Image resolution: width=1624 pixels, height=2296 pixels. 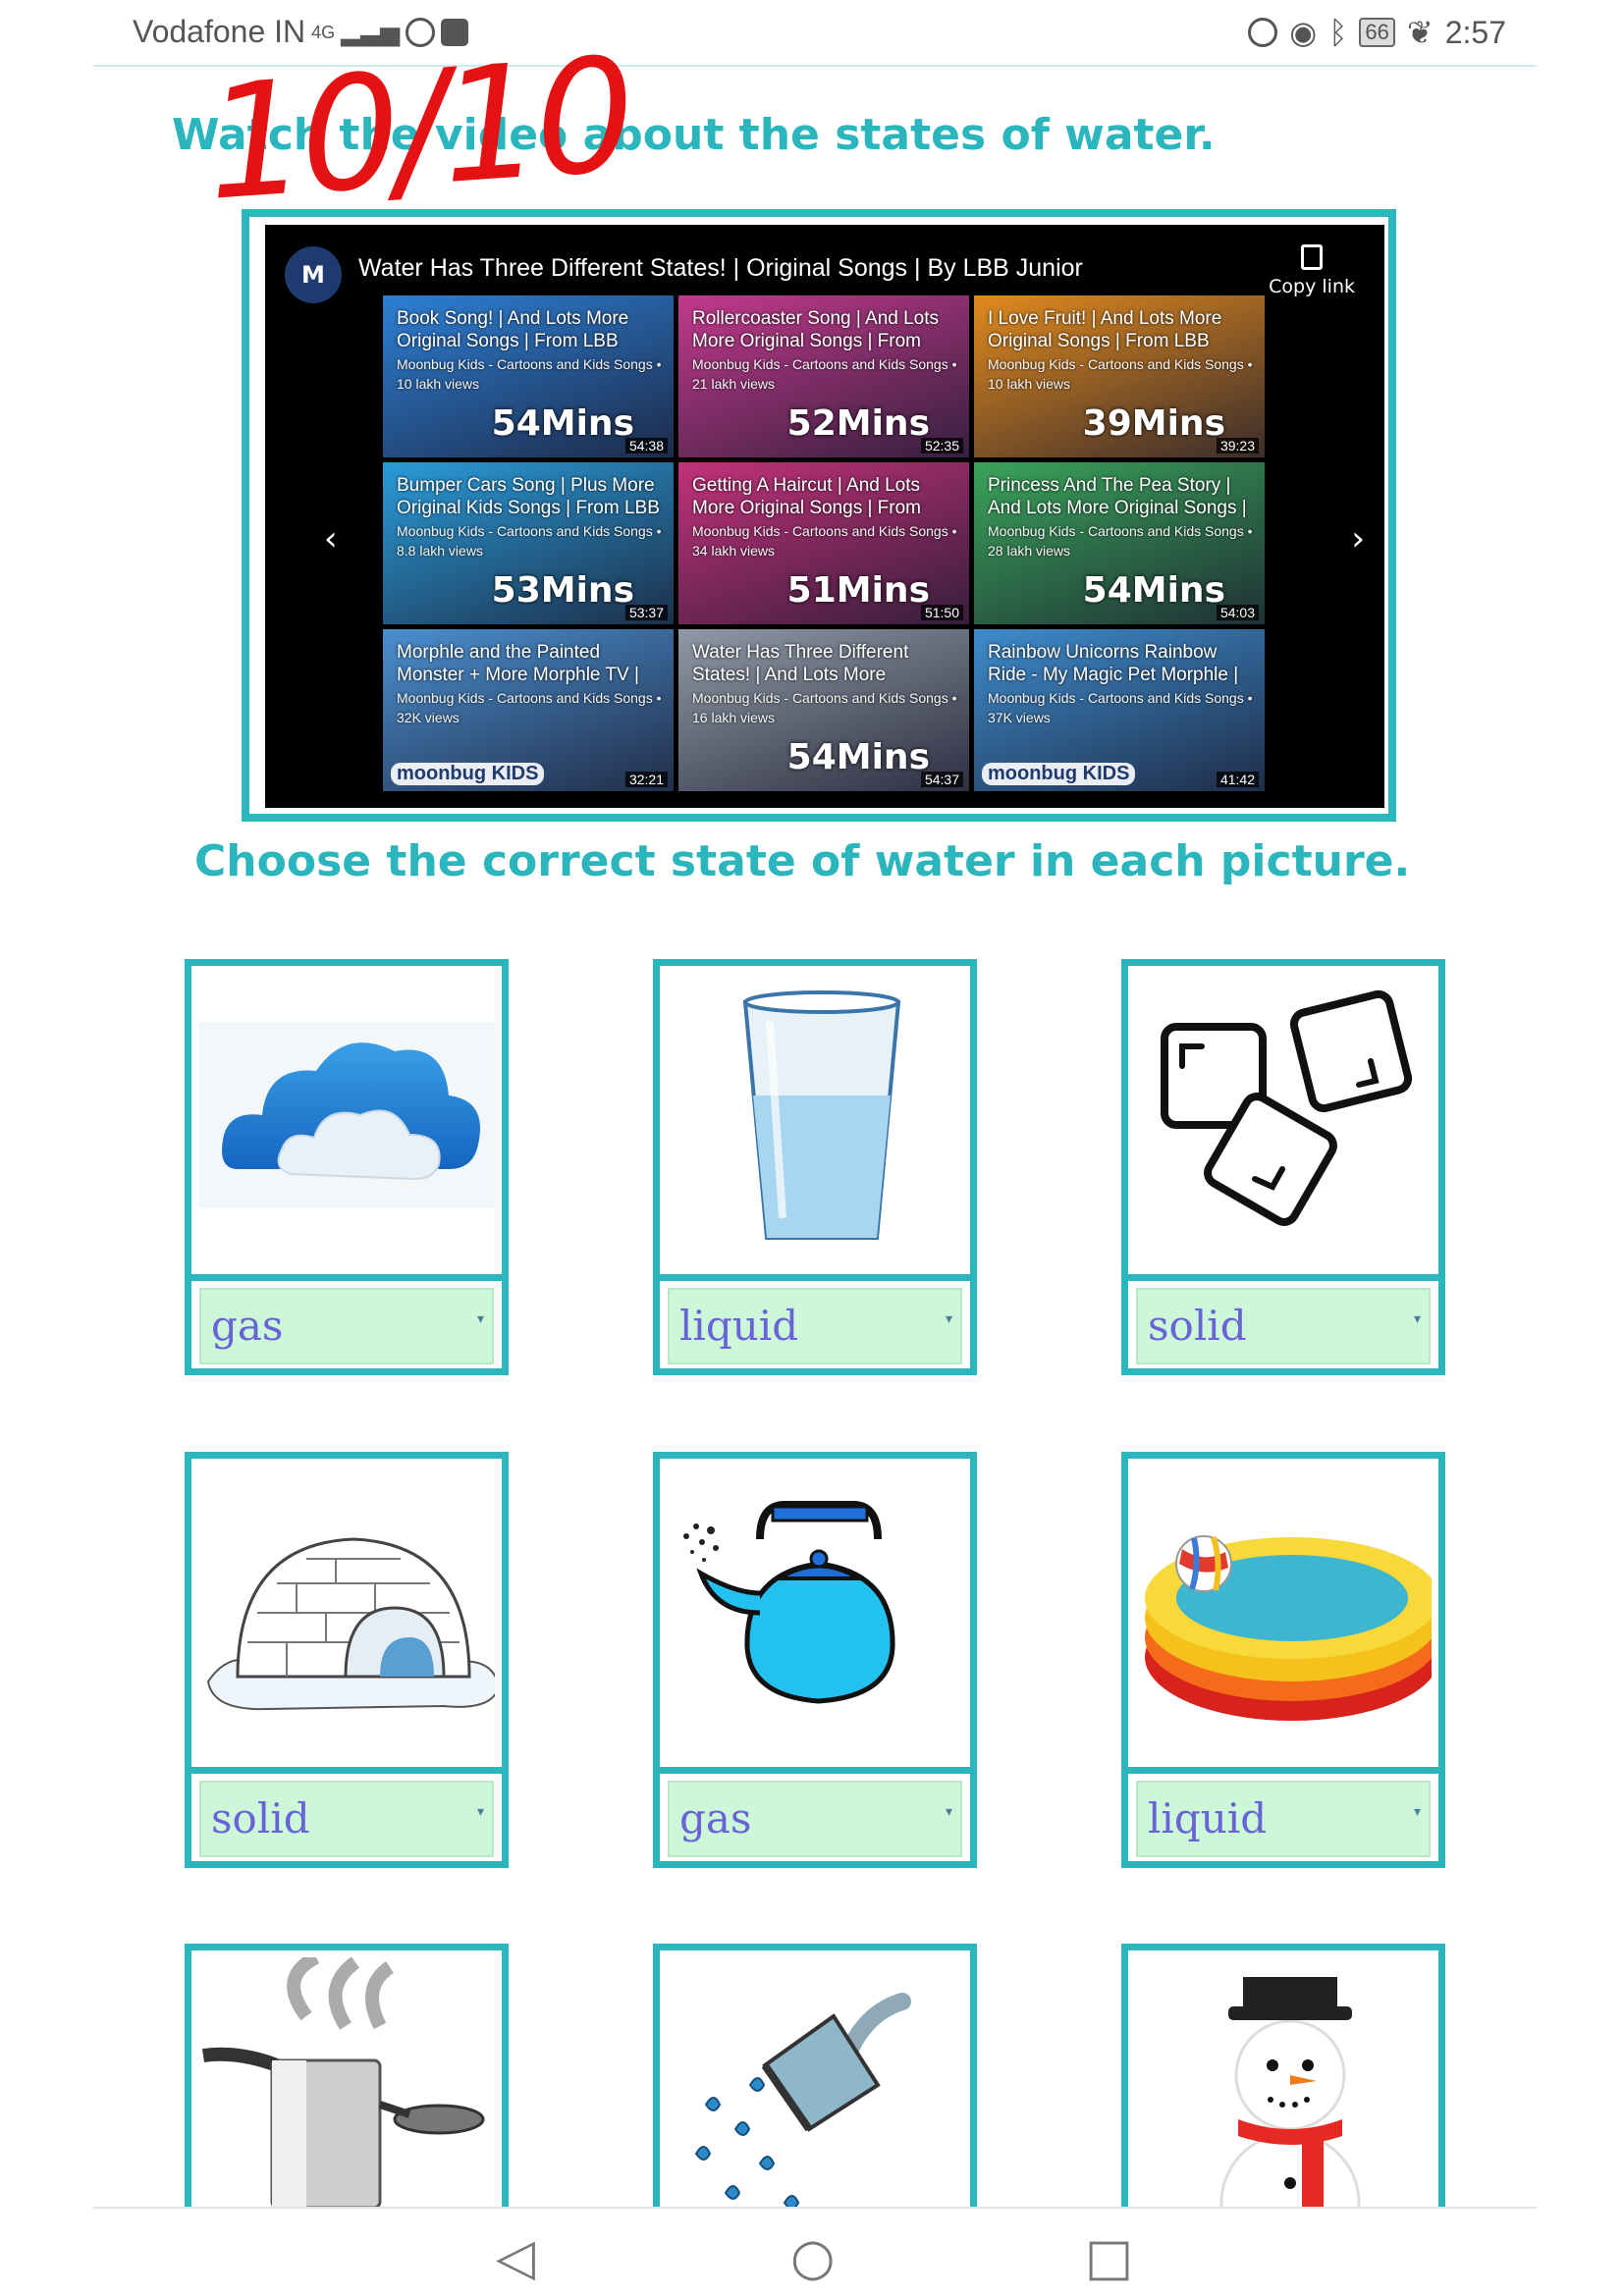 What do you see at coordinates (1283, 1123) in the screenshot?
I see `ice-cubes-icon` at bounding box center [1283, 1123].